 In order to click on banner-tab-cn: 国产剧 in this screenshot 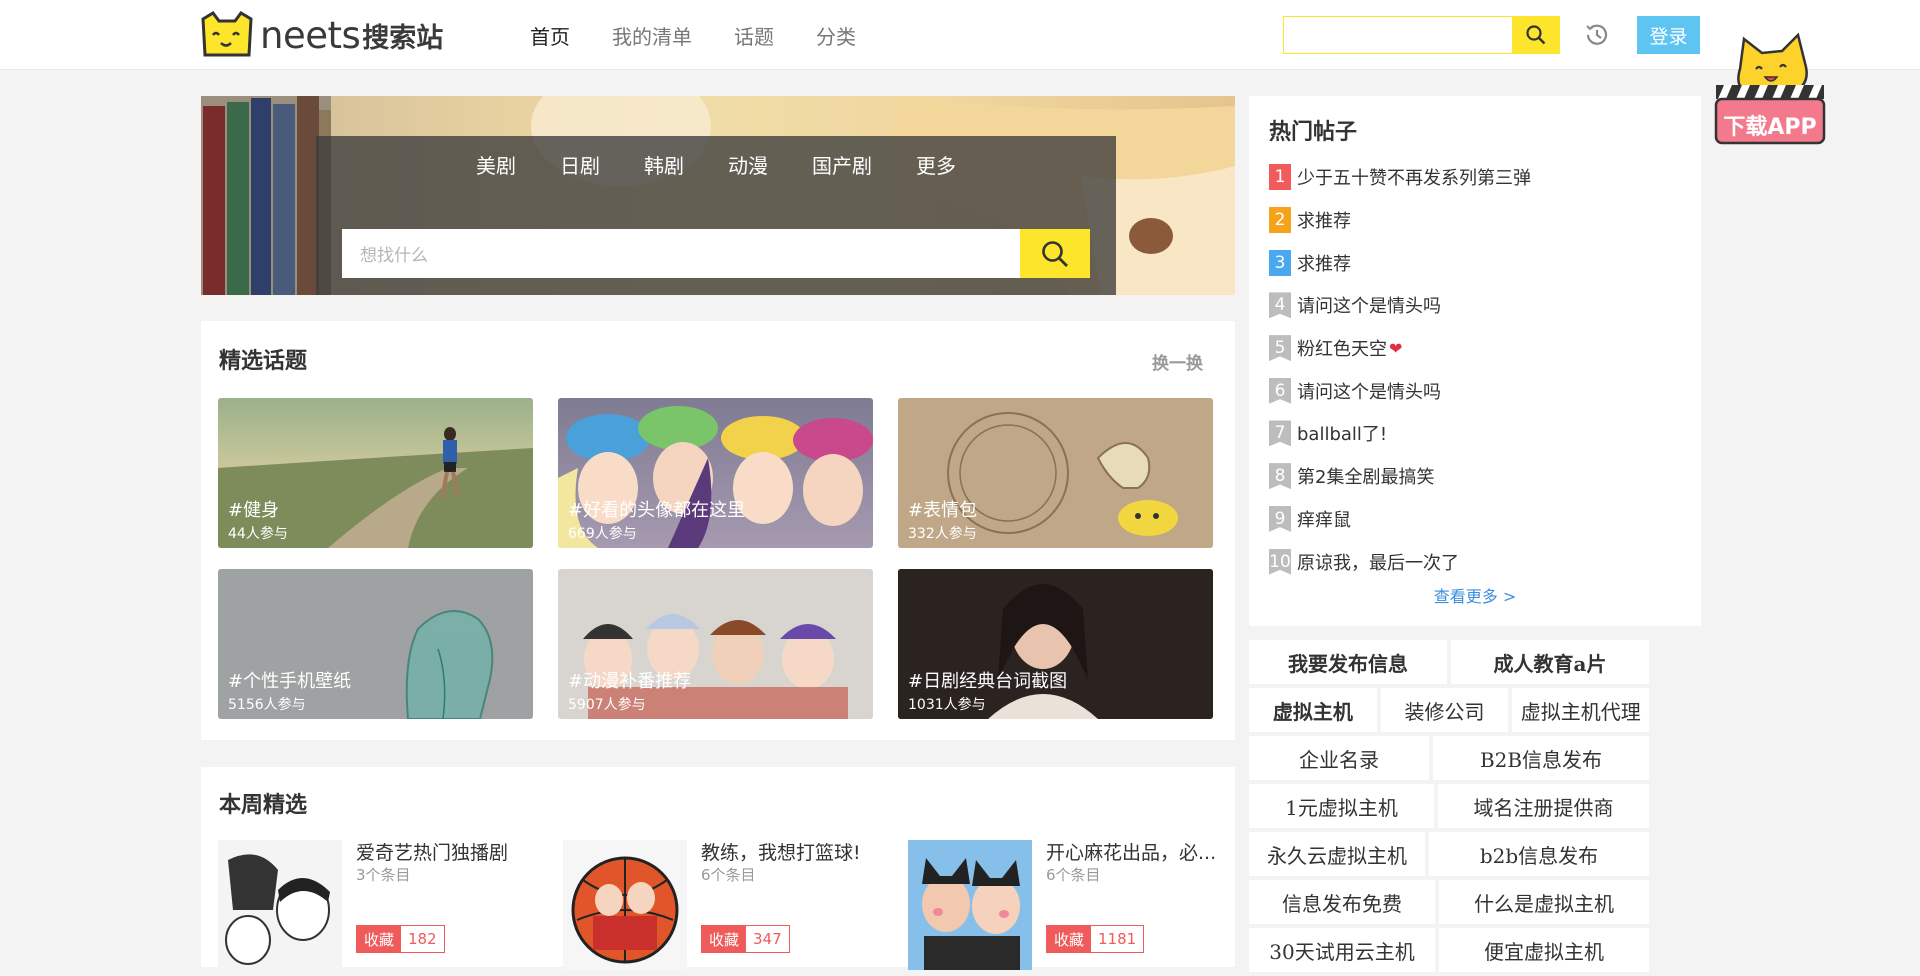, I will do `click(842, 164)`.